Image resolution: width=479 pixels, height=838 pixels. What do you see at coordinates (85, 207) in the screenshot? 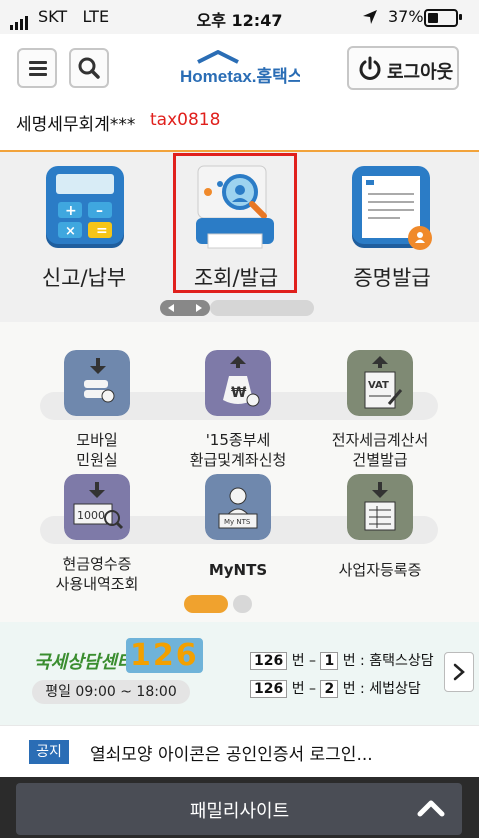
I see `calculator-icon: + – × =` at bounding box center [85, 207].